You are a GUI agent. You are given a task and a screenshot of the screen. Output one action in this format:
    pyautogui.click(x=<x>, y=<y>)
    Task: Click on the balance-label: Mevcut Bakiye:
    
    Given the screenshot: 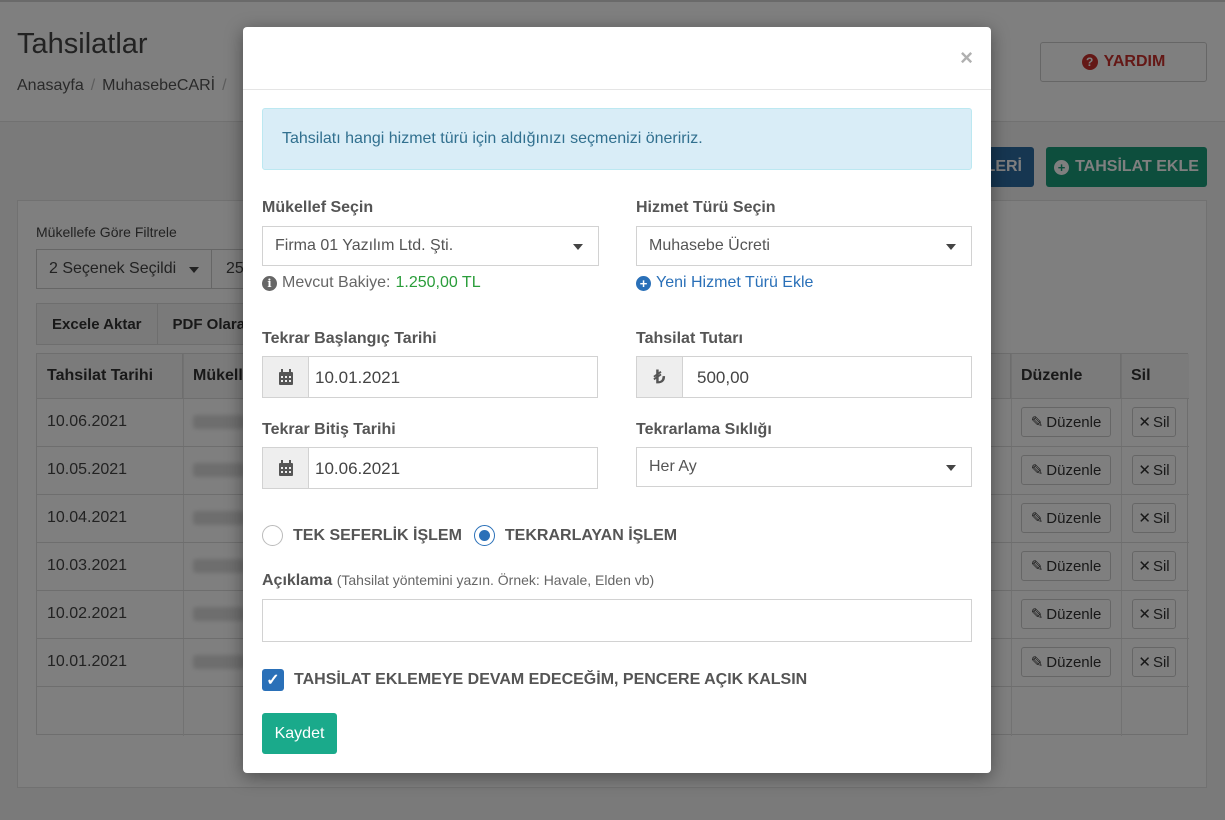 What is the action you would take?
    pyautogui.click(x=336, y=282)
    